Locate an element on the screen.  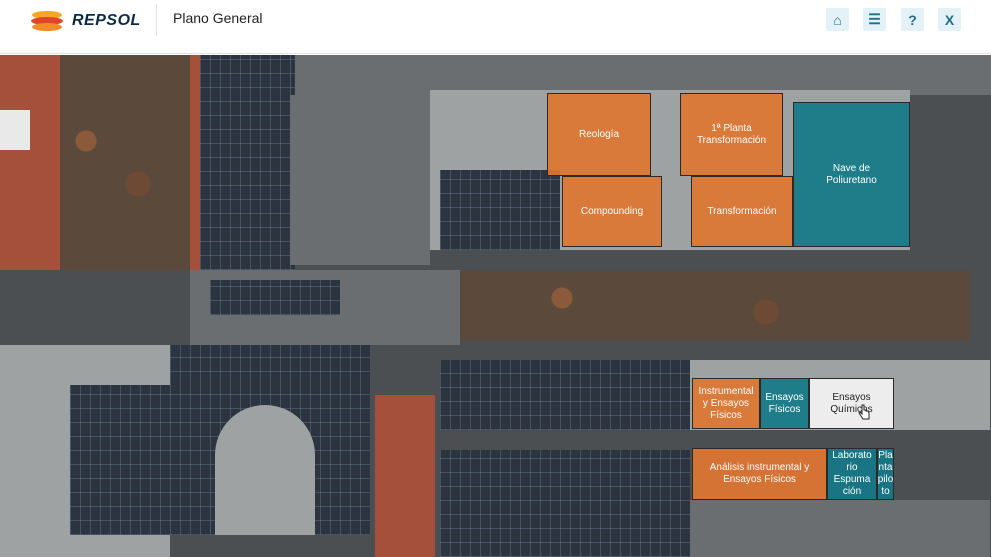
zone-compounding: Compounding is located at coordinates (612, 211).